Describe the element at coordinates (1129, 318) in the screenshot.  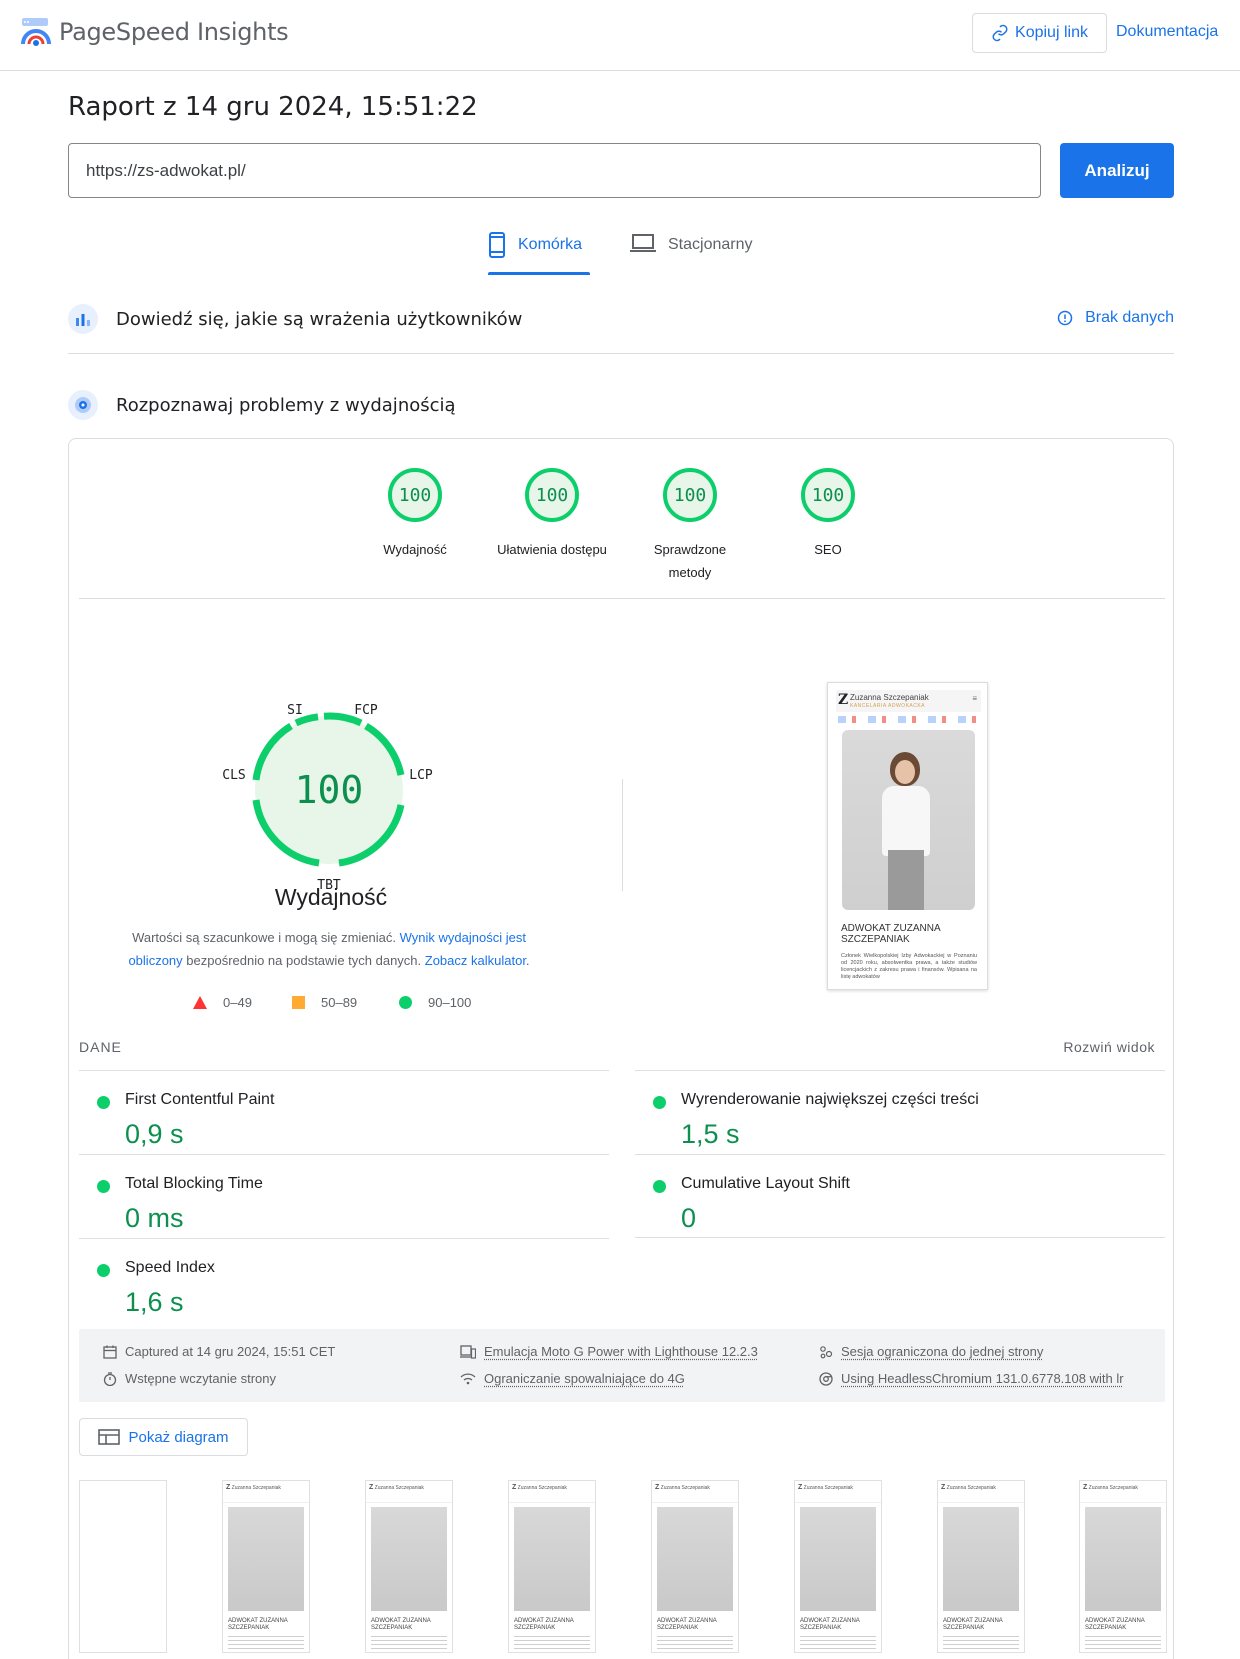
I see `no-data-label: Brak danych` at that location.